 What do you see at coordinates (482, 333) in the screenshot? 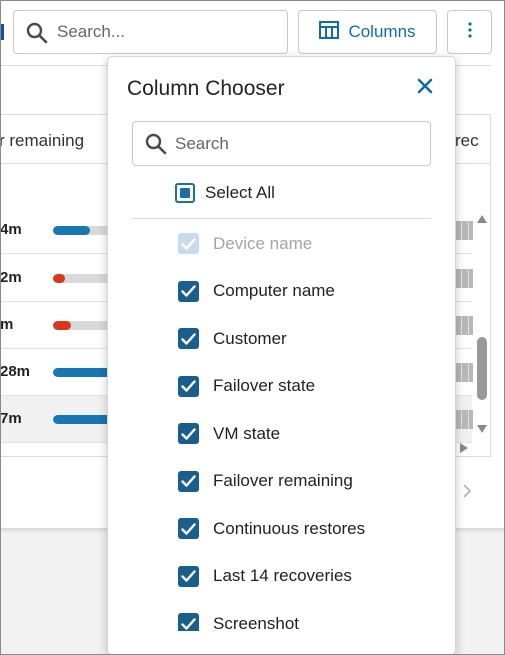
I see `vertical-scrollbar` at bounding box center [482, 333].